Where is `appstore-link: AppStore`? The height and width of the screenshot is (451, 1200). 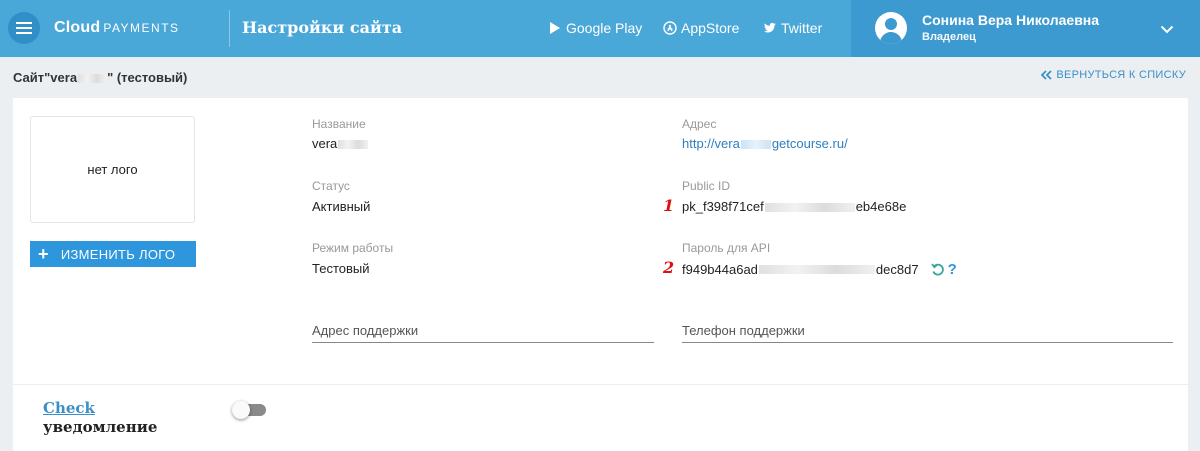
appstore-link: AppStore is located at coordinates (701, 28).